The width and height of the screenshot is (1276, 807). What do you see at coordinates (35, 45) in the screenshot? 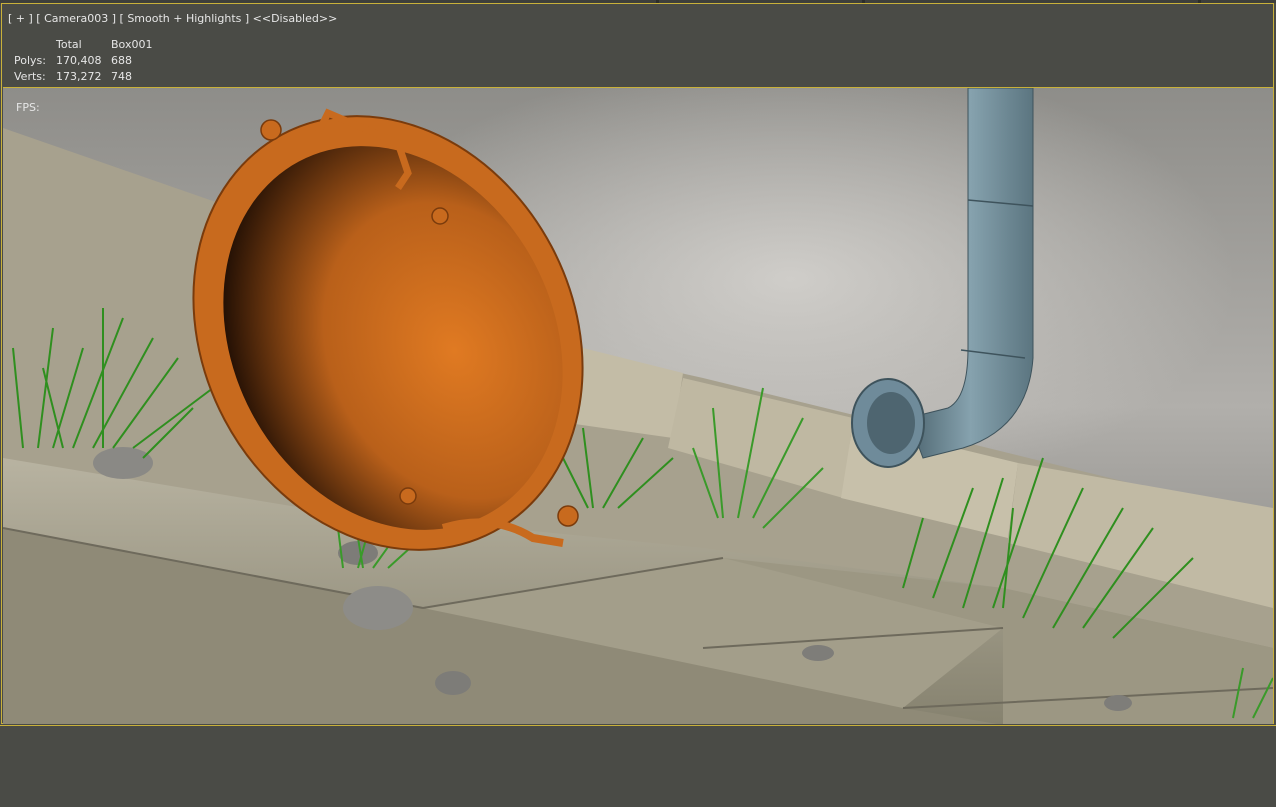
I see `stats-header-blank` at bounding box center [35, 45].